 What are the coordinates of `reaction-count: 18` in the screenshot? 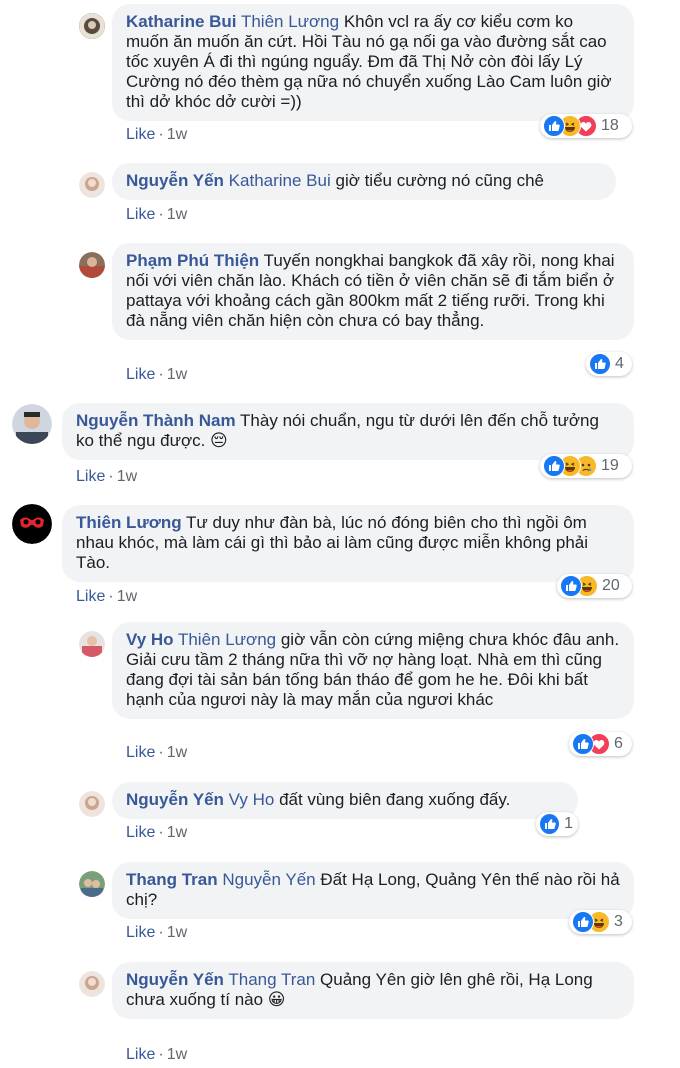 It's located at (610, 125).